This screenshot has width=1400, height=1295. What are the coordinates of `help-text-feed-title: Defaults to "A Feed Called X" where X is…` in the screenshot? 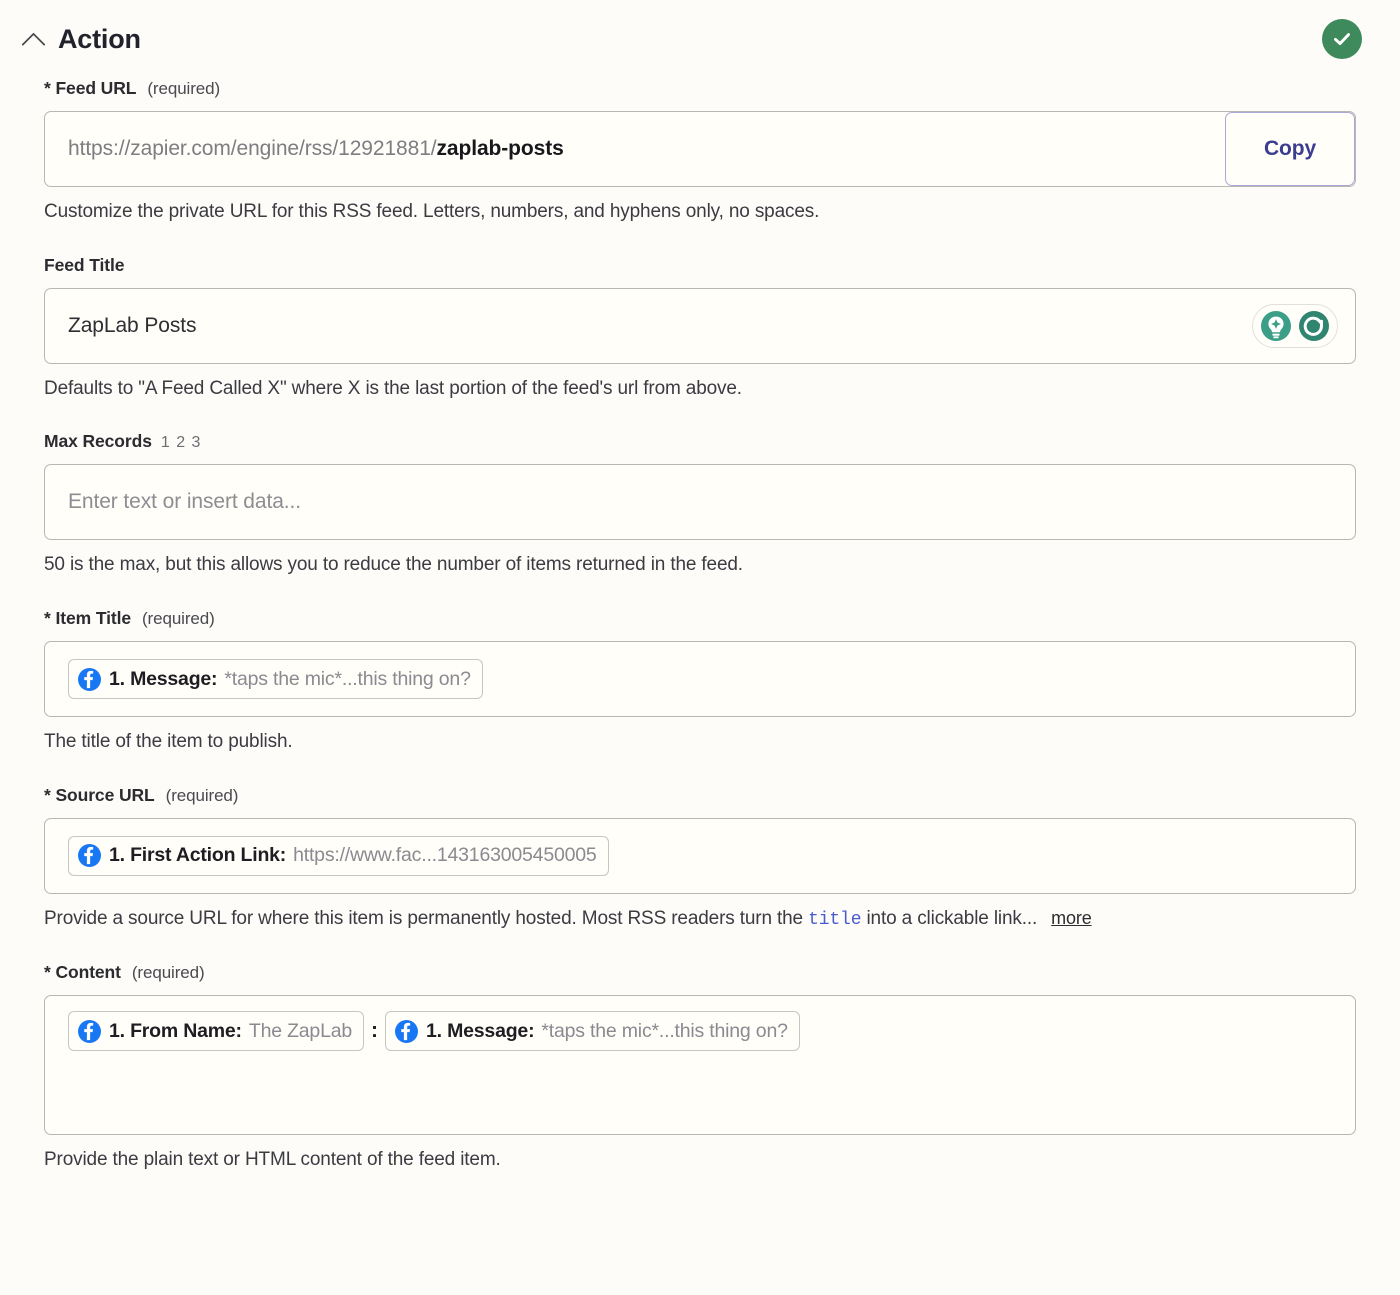 It's located at (393, 388).